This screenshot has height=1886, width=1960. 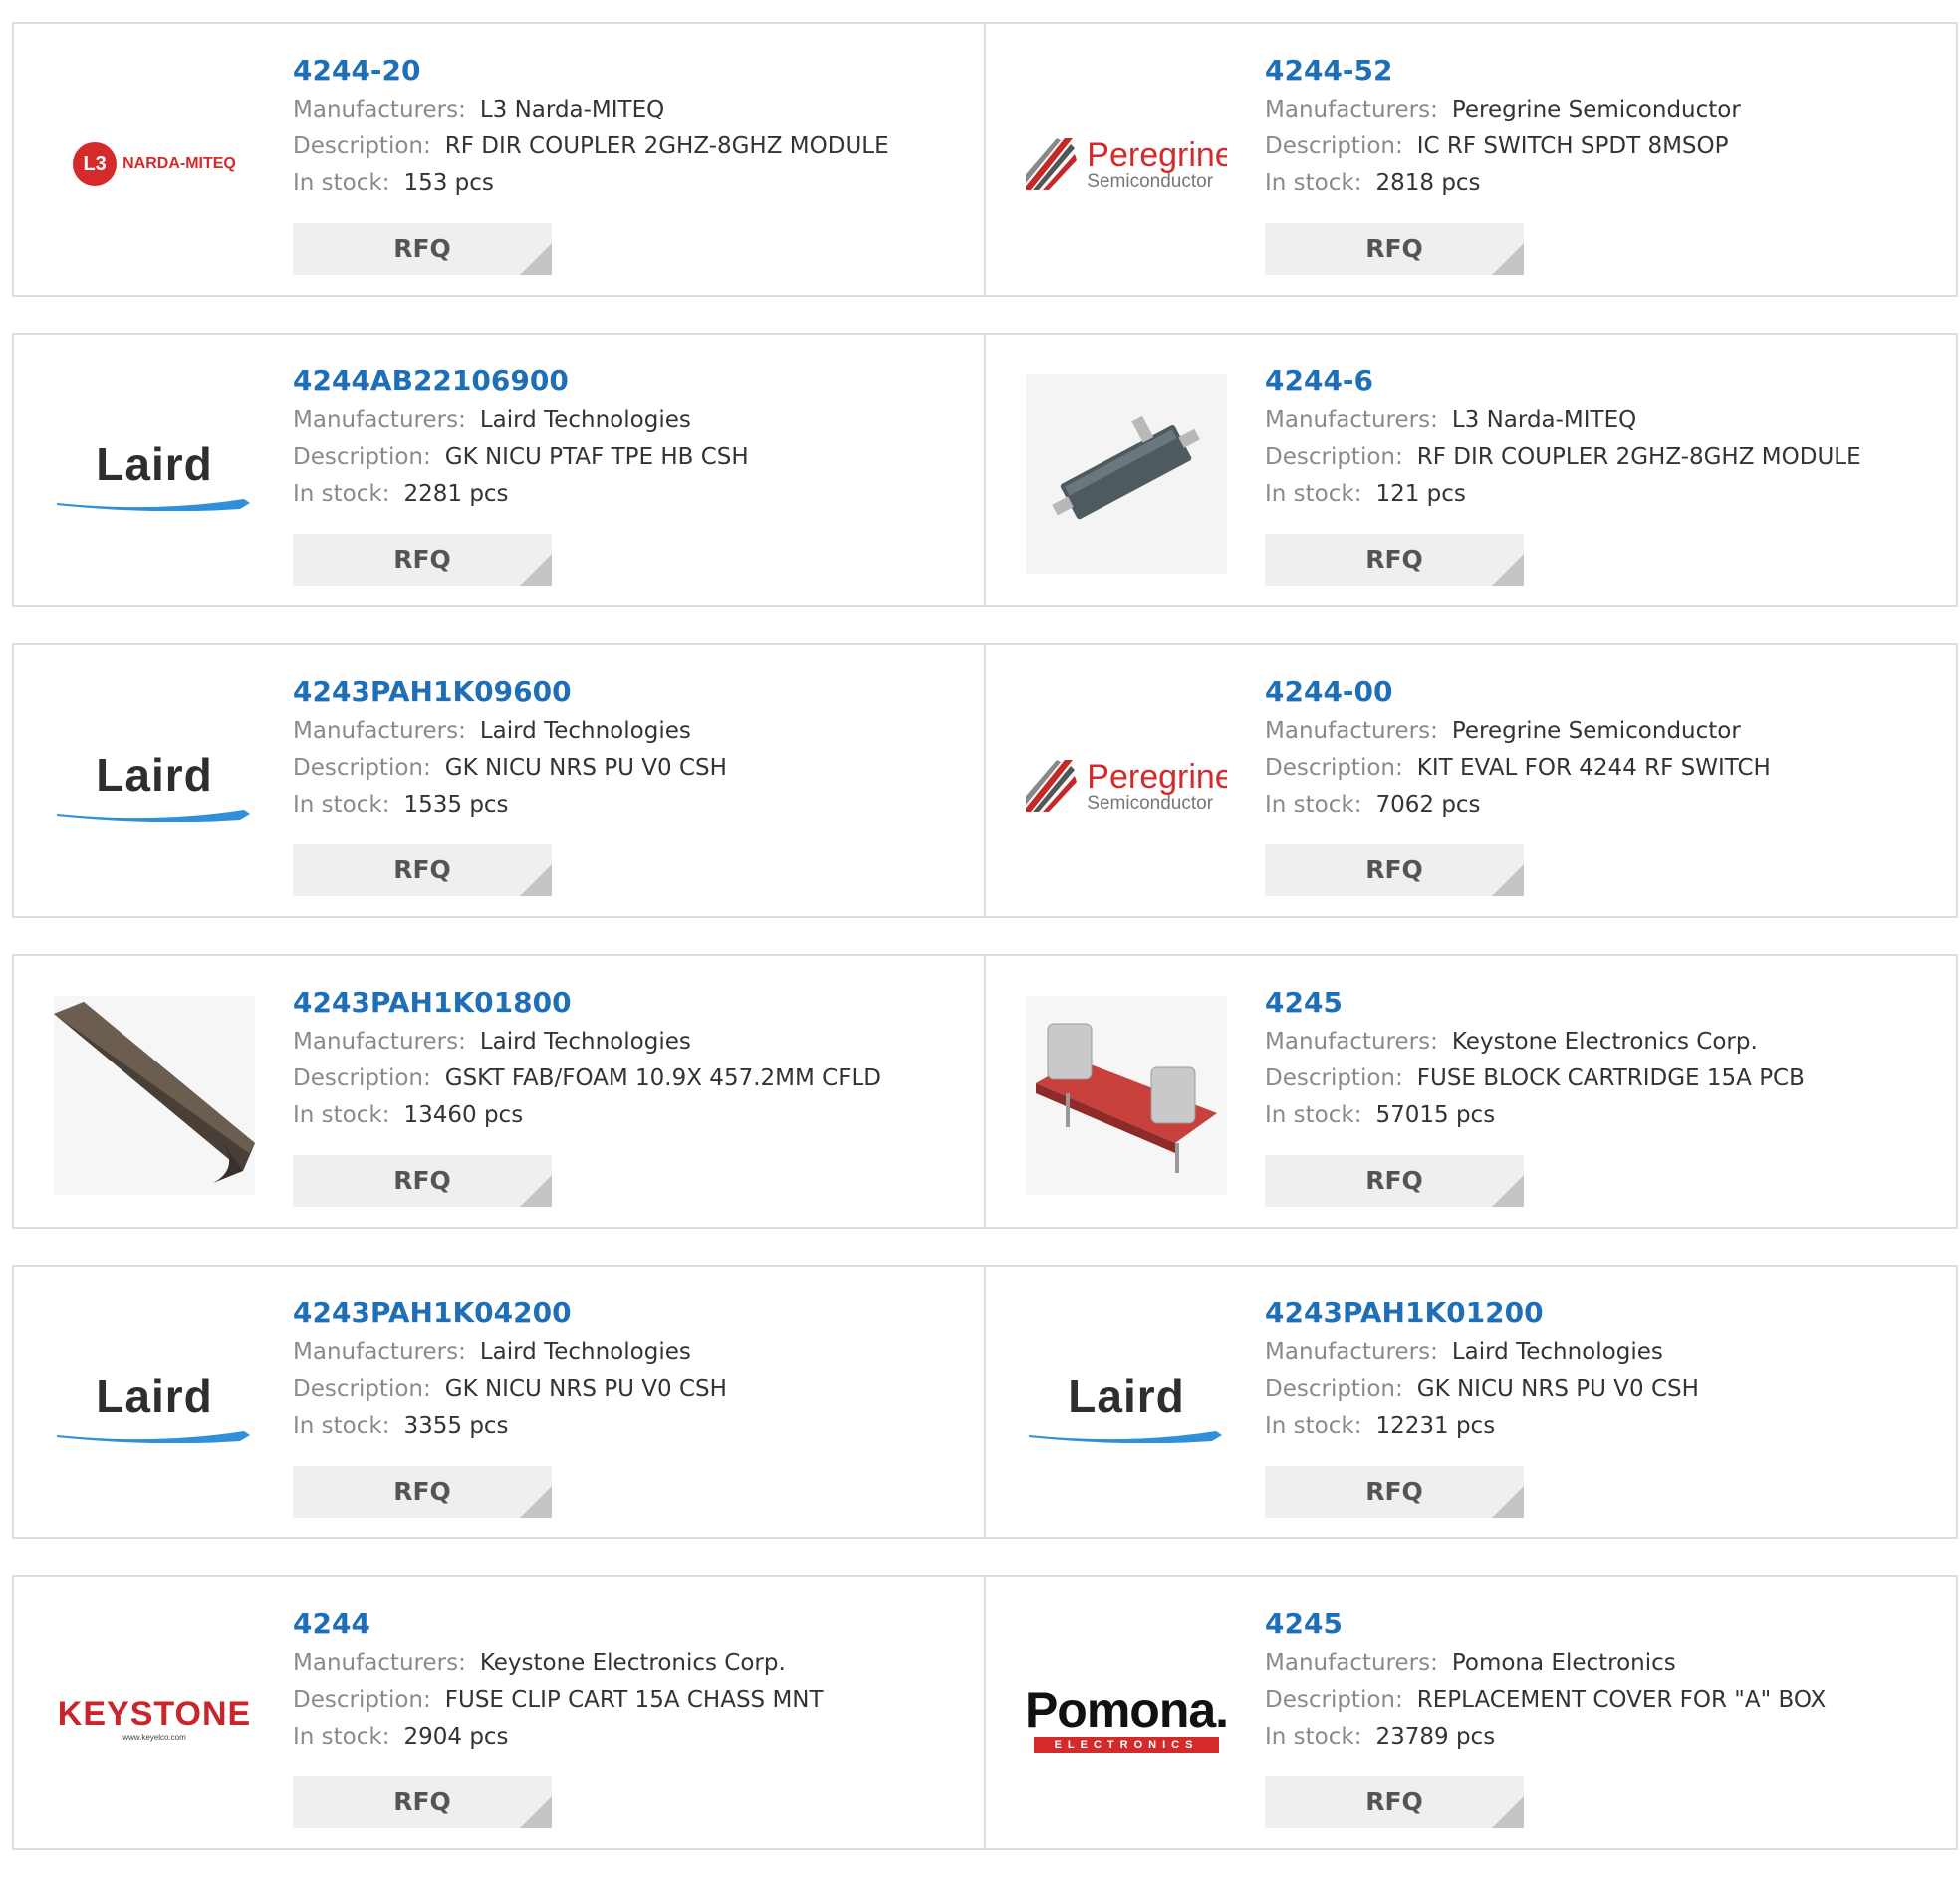 I want to click on part-number-link: 4244-52, so click(x=1601, y=72).